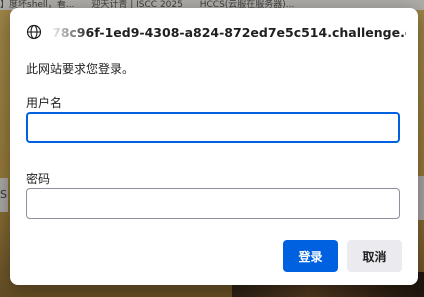 Image resolution: width=424 pixels, height=297 pixels. I want to click on login-message: 此网站要求您登录。, so click(80, 69).